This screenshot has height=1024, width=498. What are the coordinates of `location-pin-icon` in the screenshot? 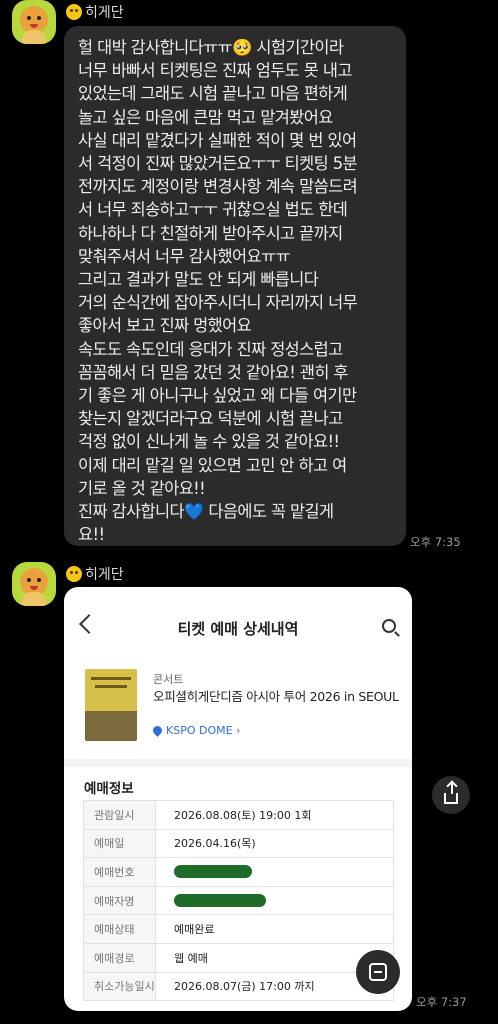 It's located at (157, 730).